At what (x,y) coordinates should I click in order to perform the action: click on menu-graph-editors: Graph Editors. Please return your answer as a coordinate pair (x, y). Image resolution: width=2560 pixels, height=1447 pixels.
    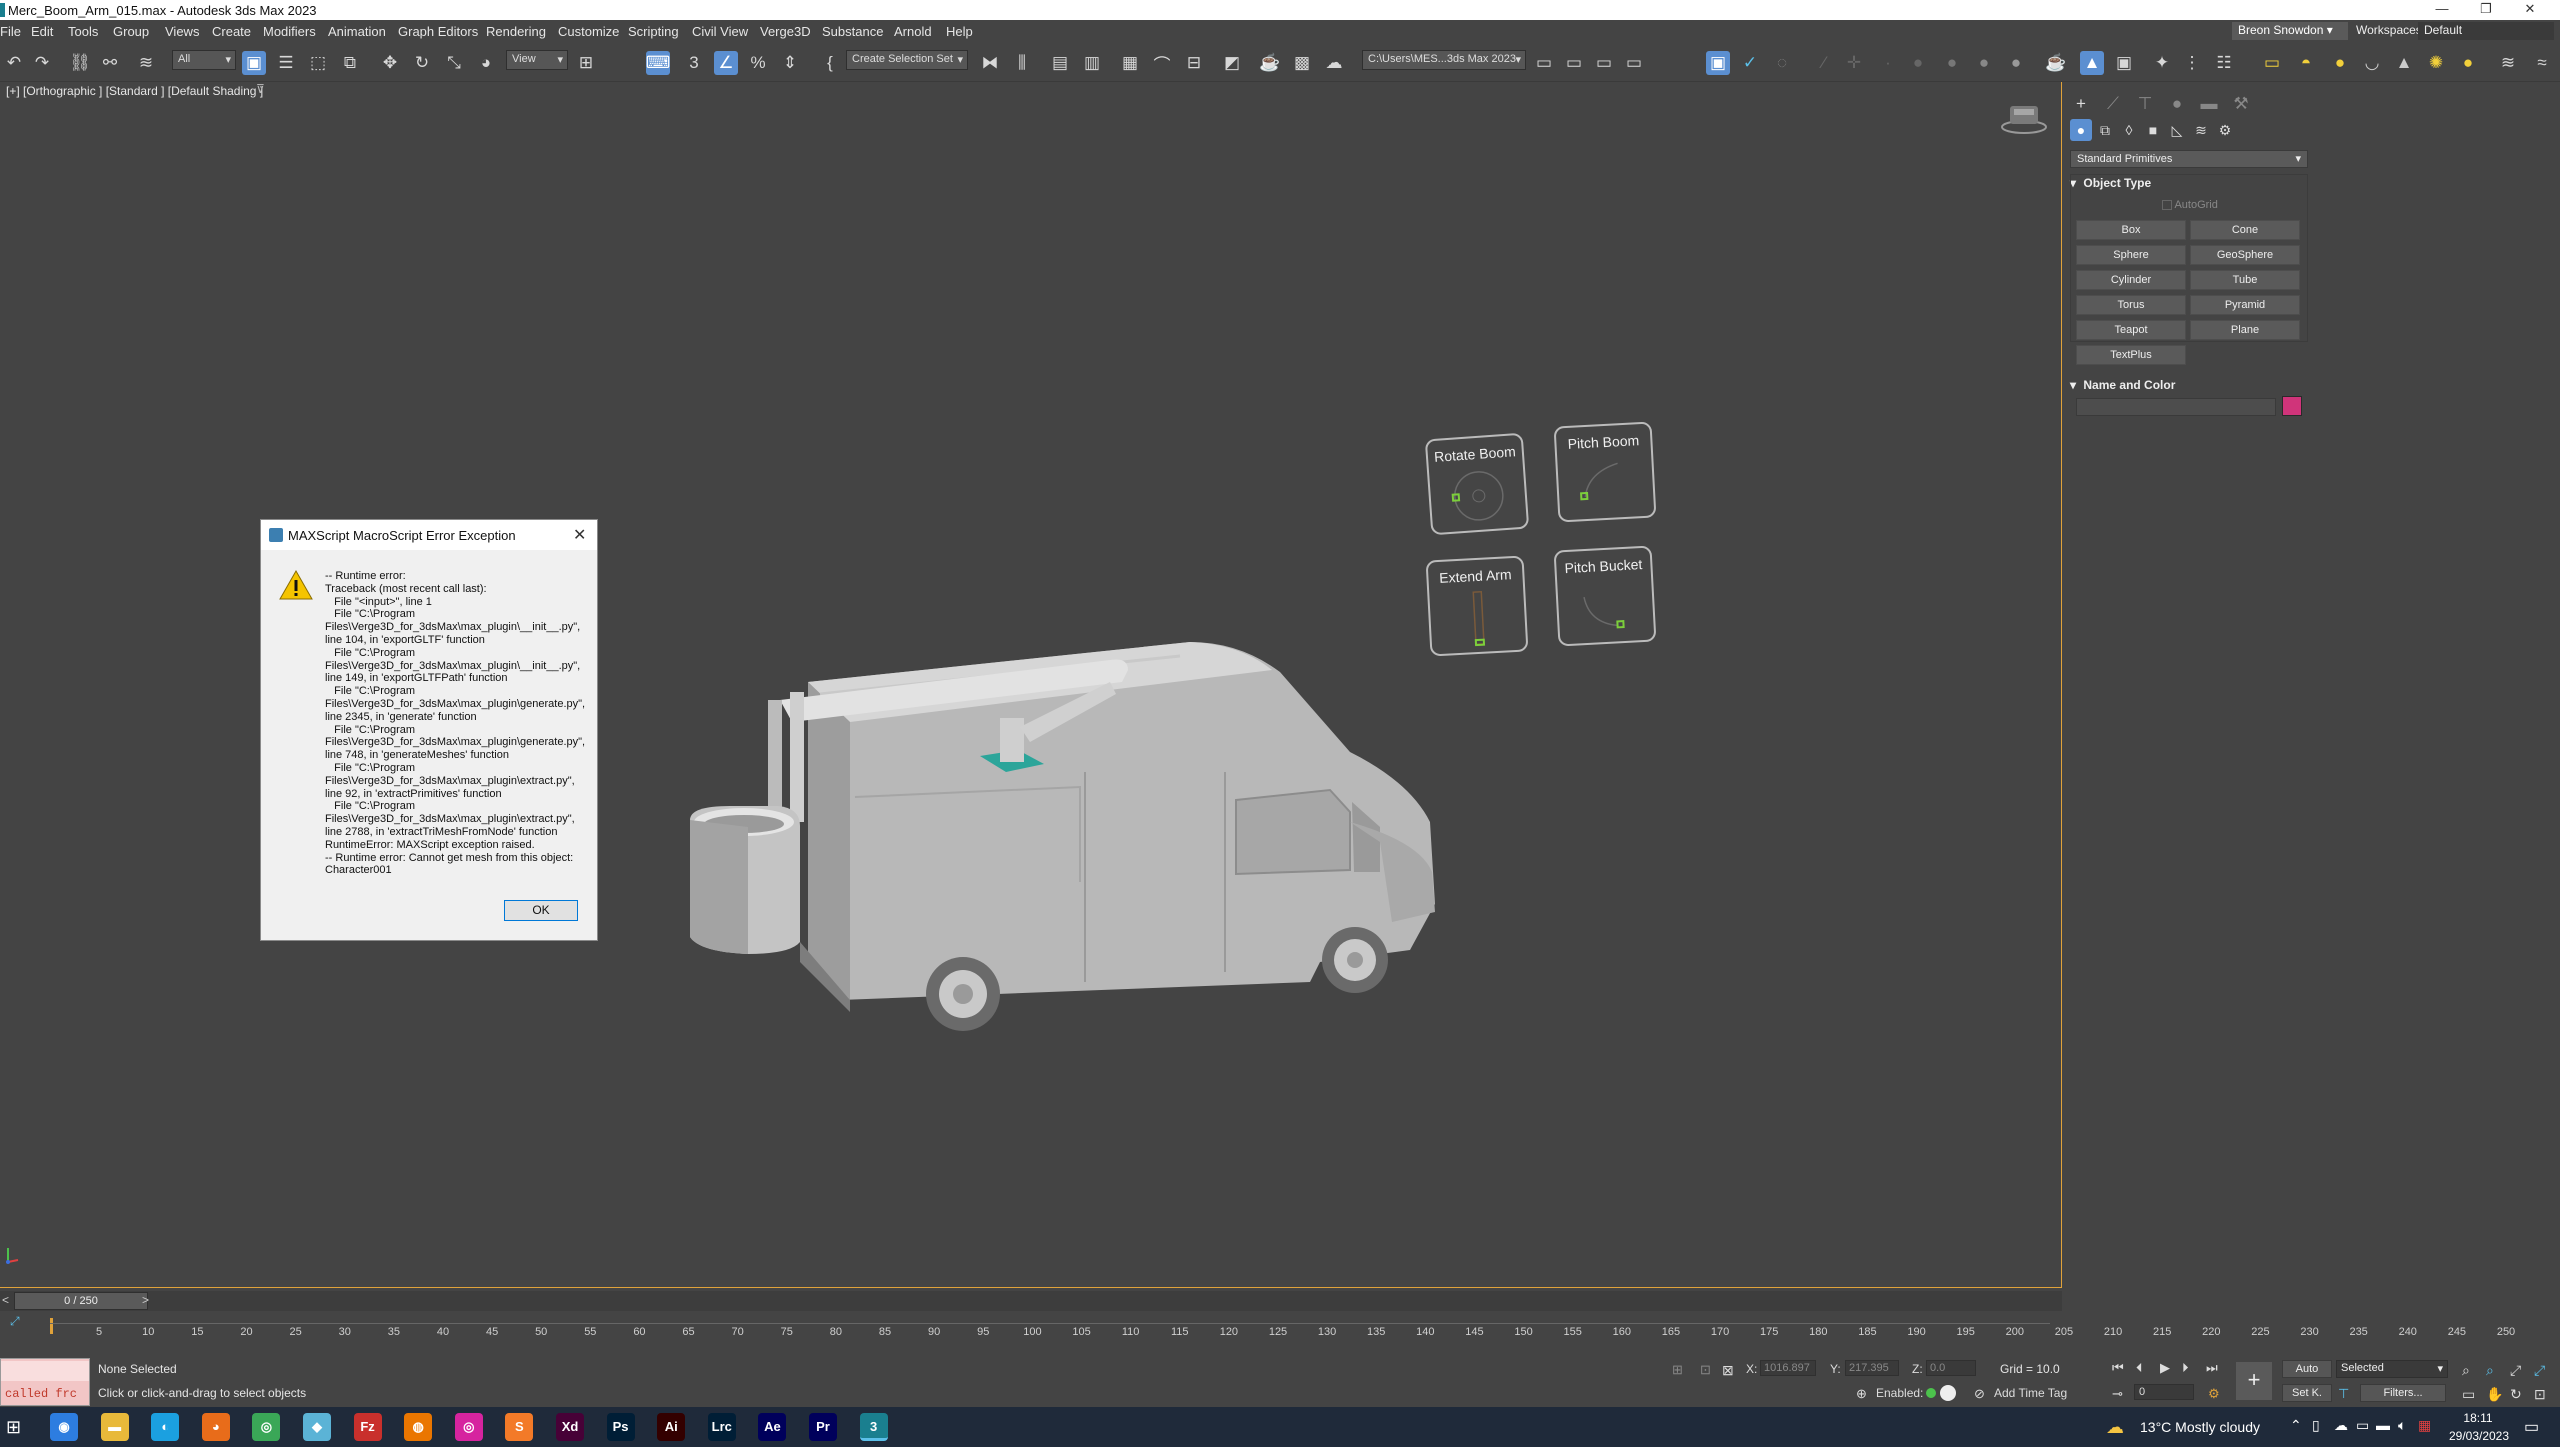
    Looking at the image, I should click on (438, 31).